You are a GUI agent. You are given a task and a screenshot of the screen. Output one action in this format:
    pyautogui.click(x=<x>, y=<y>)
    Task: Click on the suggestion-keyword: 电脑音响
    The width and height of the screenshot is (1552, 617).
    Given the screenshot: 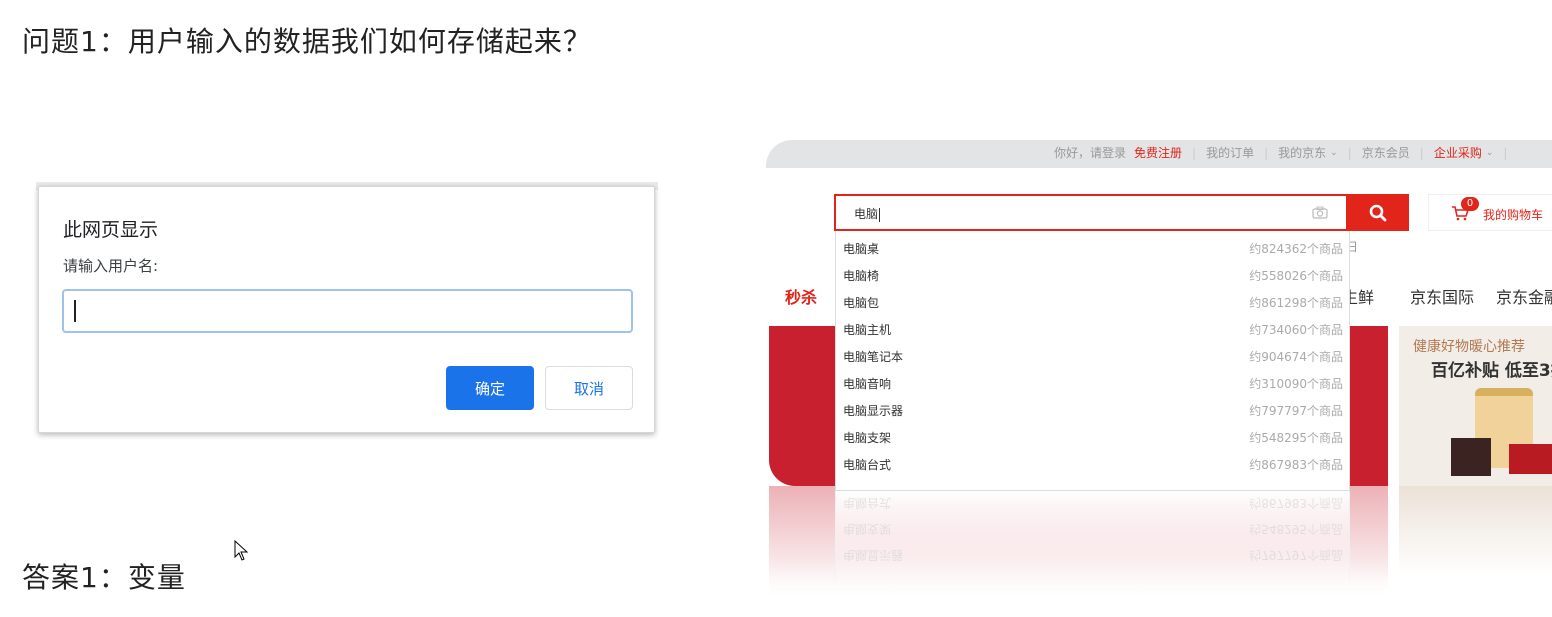 What is the action you would take?
    pyautogui.click(x=867, y=384)
    